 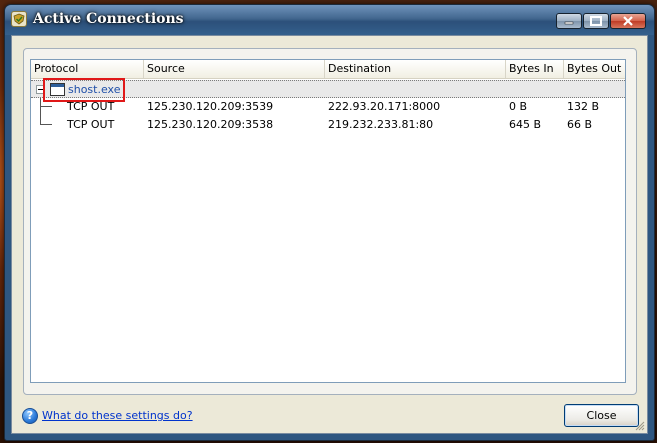 I want to click on source-cell: 125.230.120.209:3539, so click(x=210, y=106).